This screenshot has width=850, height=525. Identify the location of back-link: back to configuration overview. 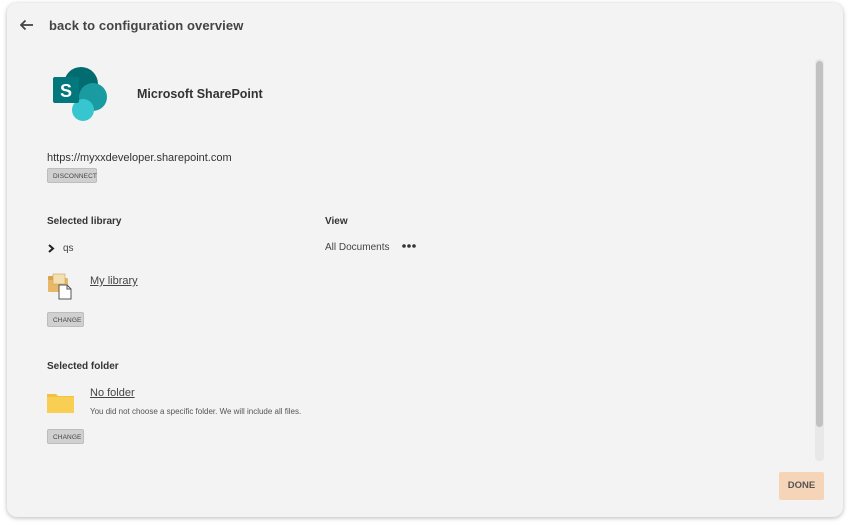
(131, 25).